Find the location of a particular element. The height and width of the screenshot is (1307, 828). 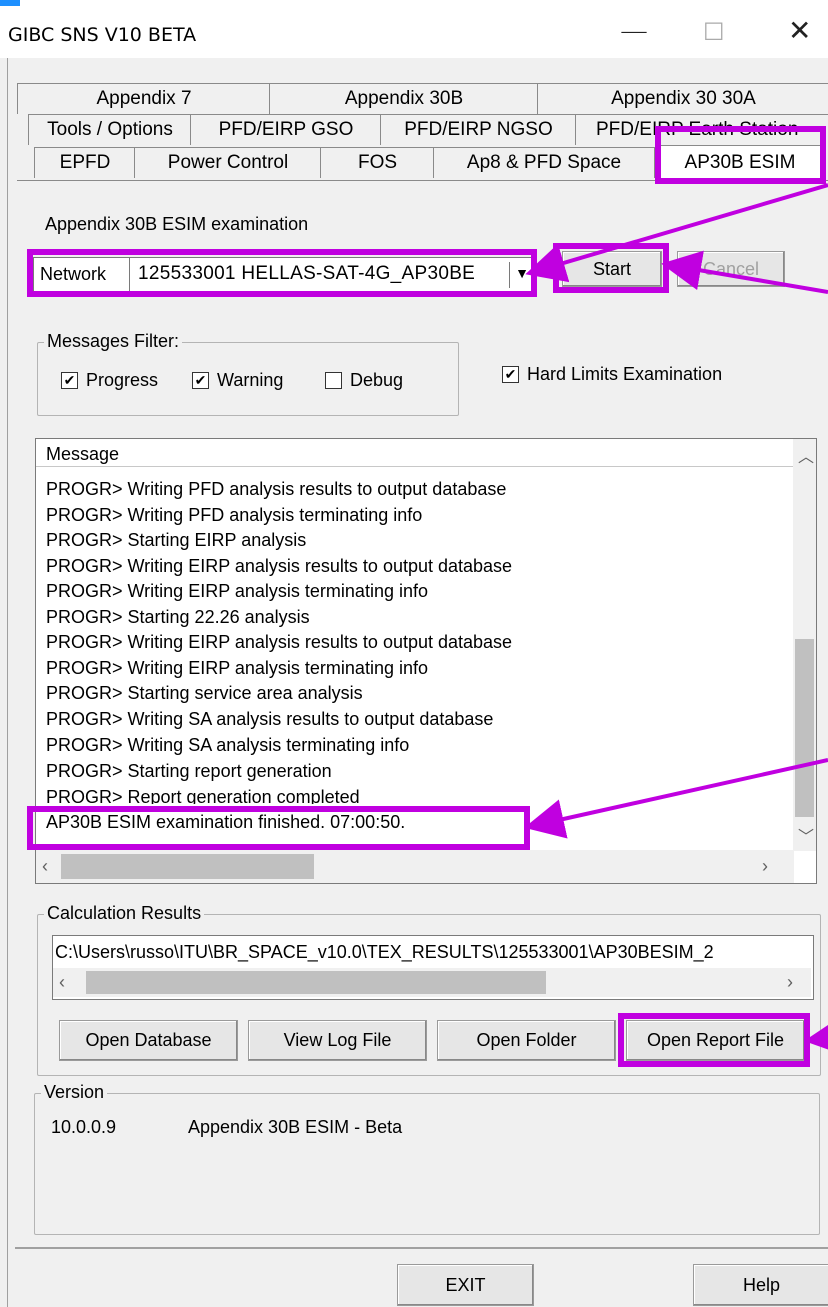

network-value: 125533001 HELLAS-SAT-4G_AP30BE is located at coordinates (307, 273).